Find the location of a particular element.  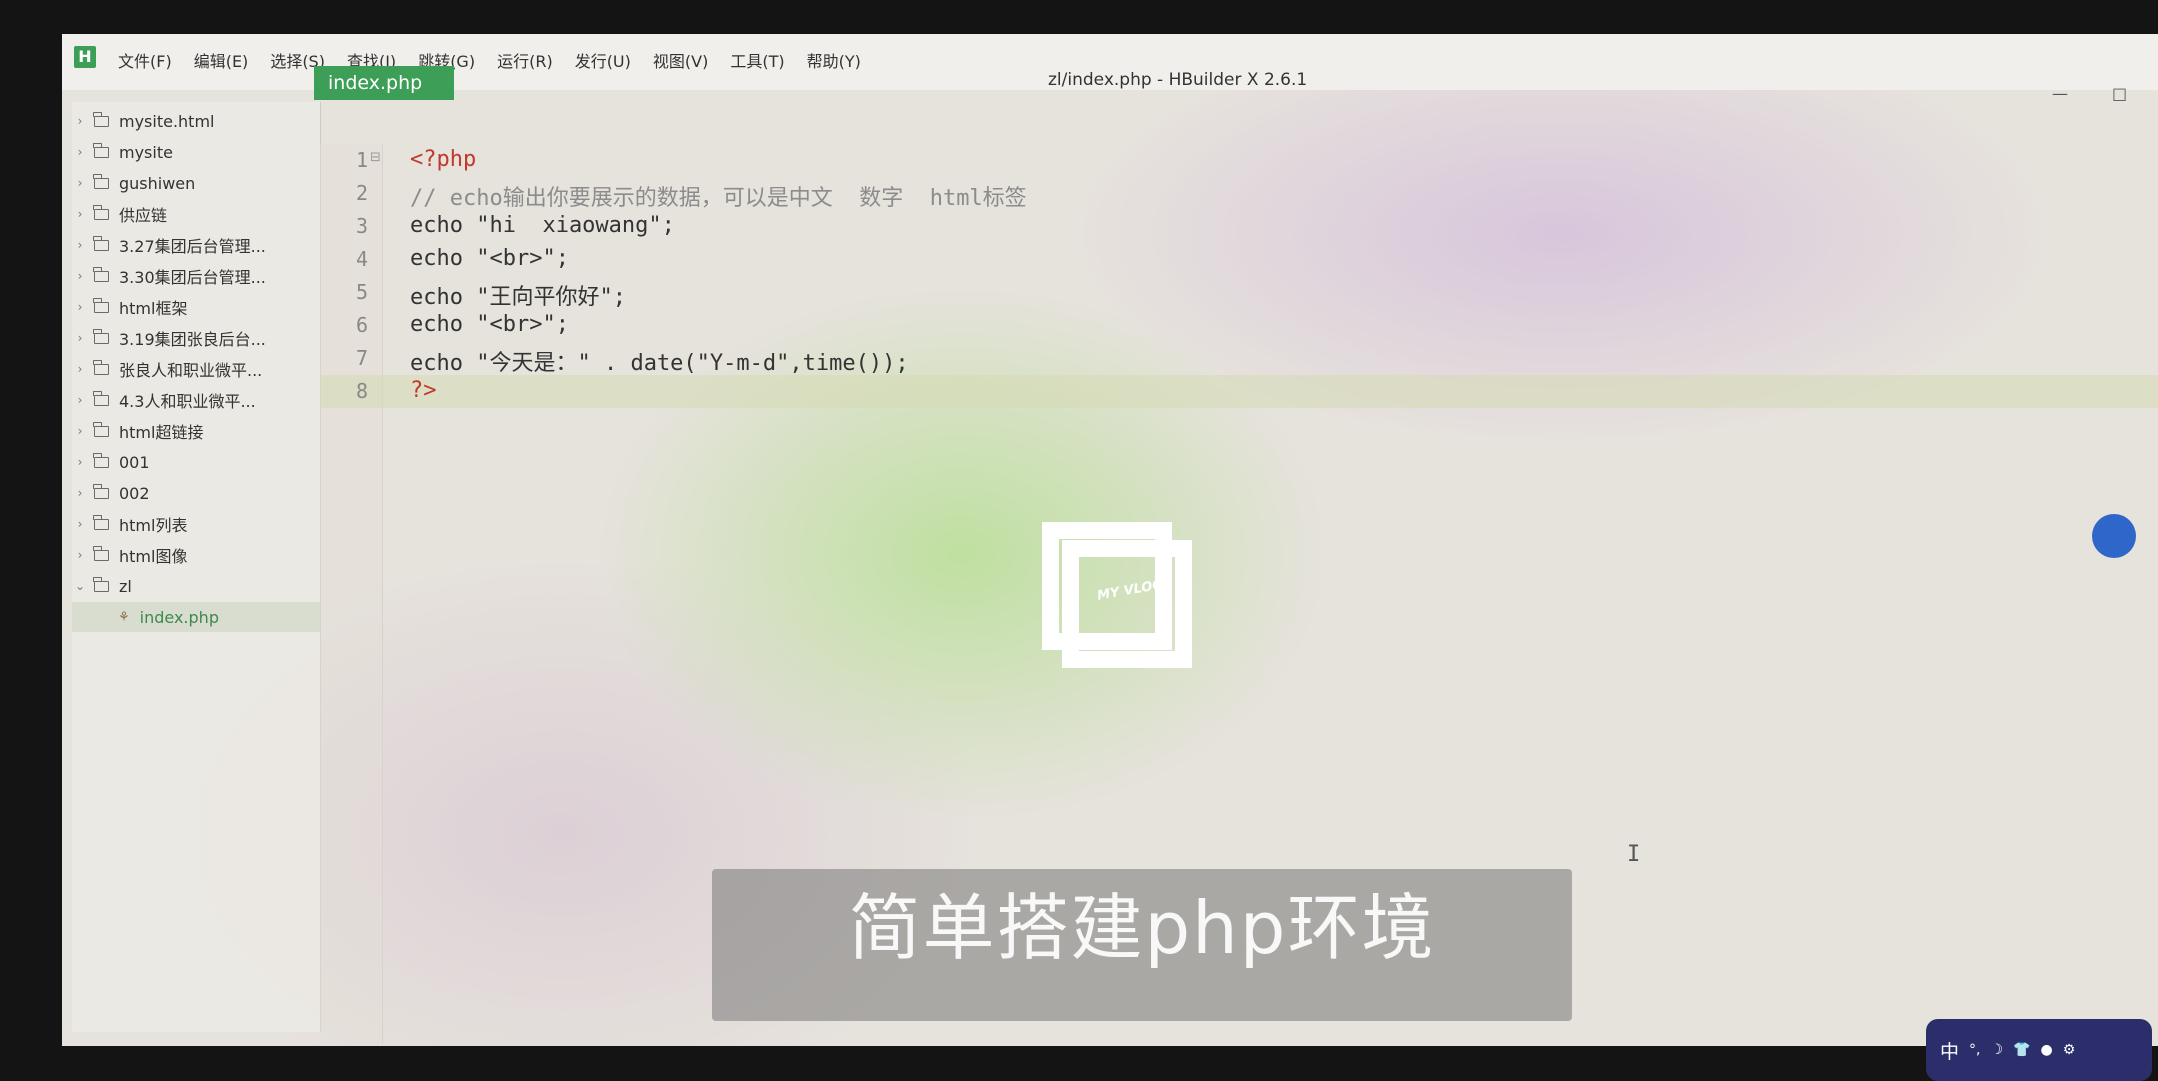

video-subtitle: 简单搭建php环境 is located at coordinates (1142, 945).